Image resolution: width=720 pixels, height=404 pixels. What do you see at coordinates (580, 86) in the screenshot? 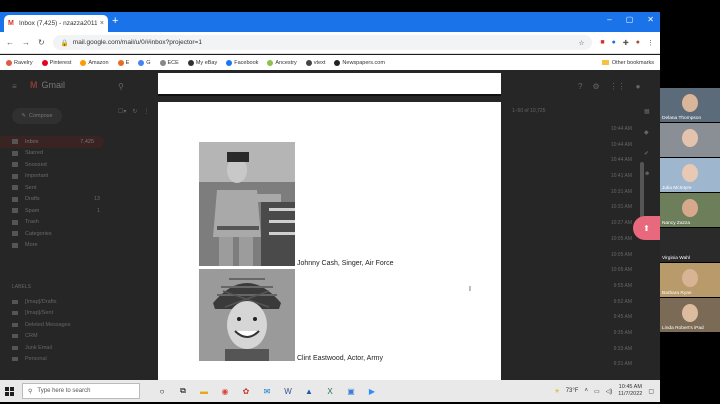
I see `help-icon: ?` at bounding box center [580, 86].